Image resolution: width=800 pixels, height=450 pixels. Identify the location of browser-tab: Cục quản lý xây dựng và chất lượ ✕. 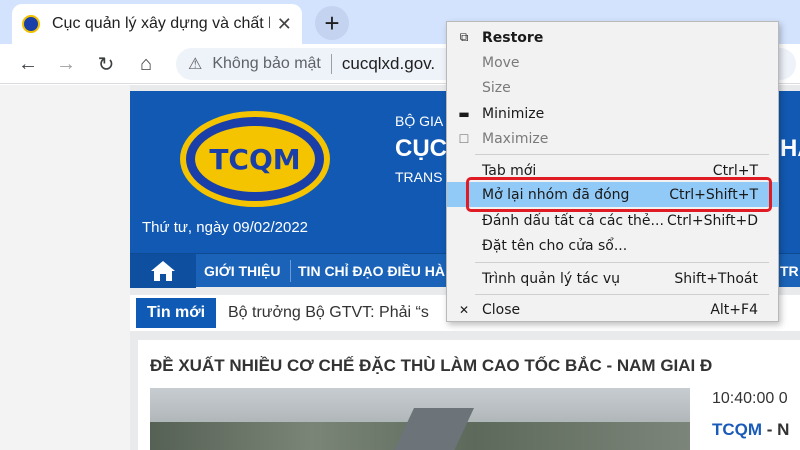
(157, 24).